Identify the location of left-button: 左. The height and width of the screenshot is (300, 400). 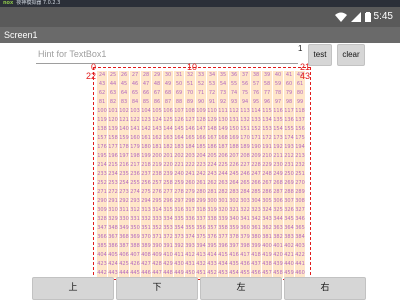
(241, 288).